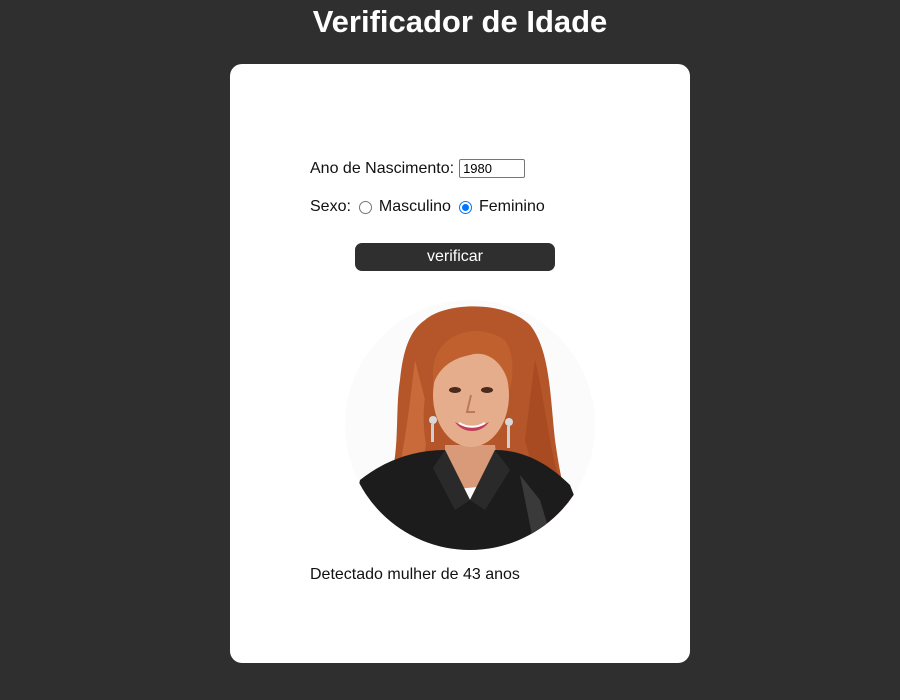 This screenshot has height=700, width=900. What do you see at coordinates (492, 168) in the screenshot?
I see `birth-year-input` at bounding box center [492, 168].